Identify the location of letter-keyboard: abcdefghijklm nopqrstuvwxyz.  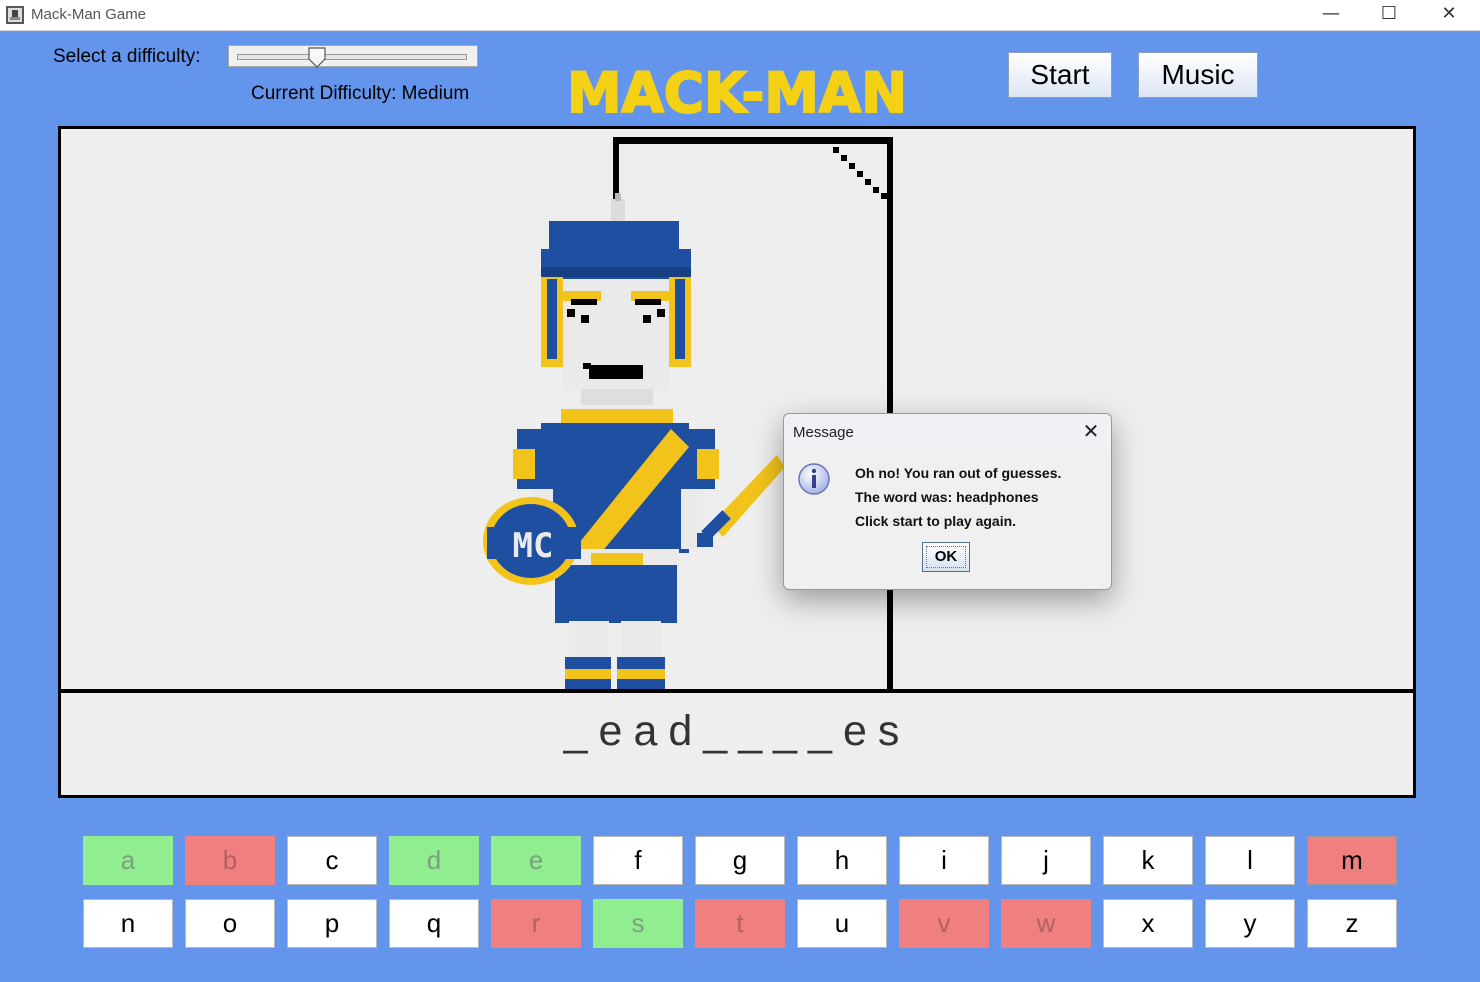
(740, 892).